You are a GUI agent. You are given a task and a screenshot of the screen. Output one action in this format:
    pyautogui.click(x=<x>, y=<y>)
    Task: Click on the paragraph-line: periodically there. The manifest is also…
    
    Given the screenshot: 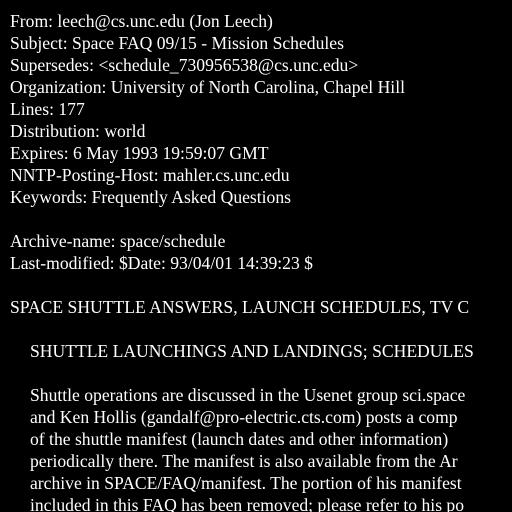 What is the action you would take?
    pyautogui.click(x=244, y=461)
    